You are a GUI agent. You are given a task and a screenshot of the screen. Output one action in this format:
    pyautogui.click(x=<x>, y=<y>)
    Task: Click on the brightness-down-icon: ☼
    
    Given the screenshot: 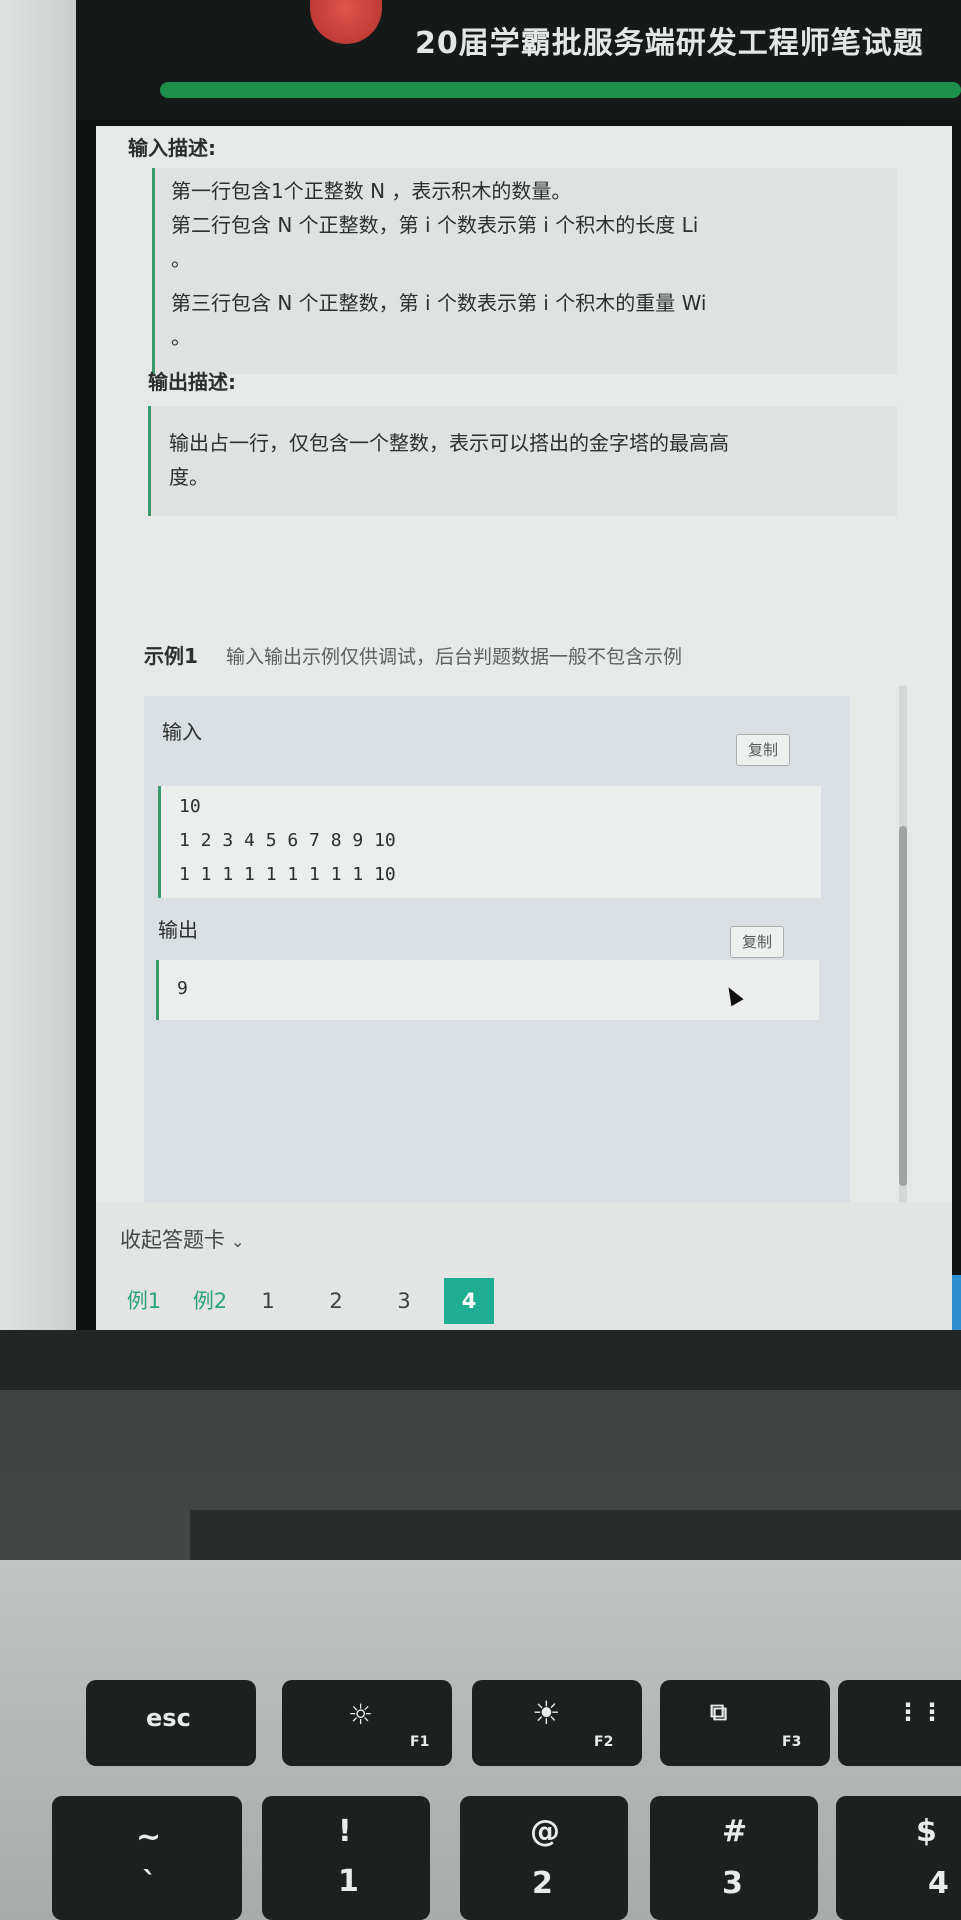 What is the action you would take?
    pyautogui.click(x=361, y=1714)
    